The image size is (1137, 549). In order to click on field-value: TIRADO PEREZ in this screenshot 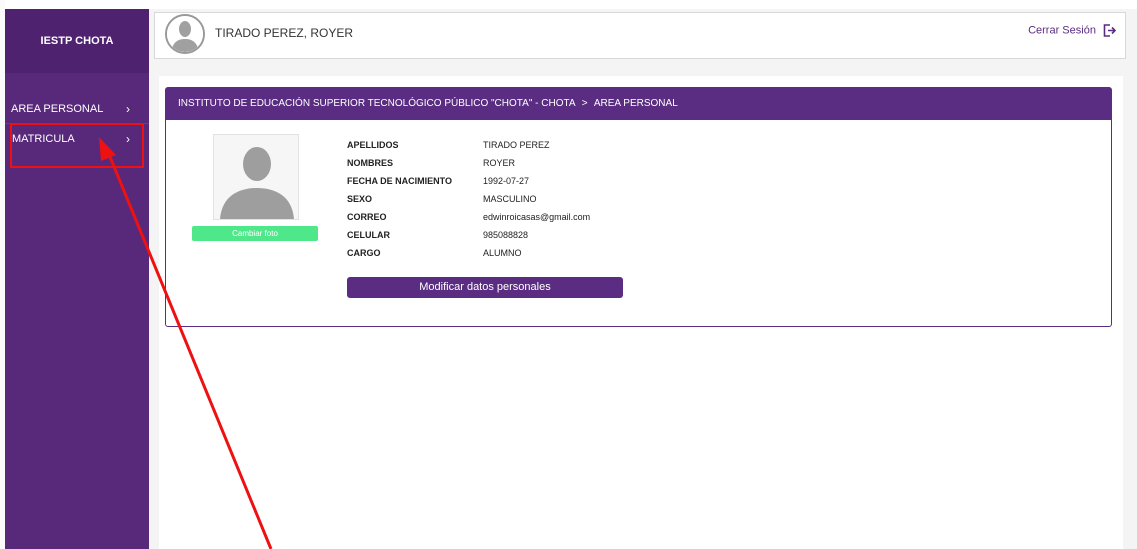, I will do `click(516, 145)`.